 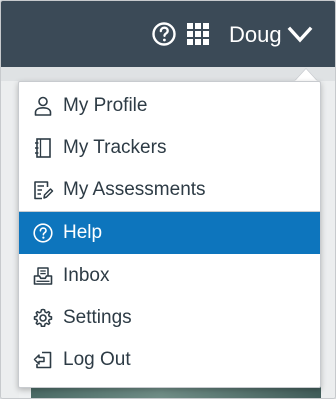 I want to click on logout-icon, so click(x=42, y=360).